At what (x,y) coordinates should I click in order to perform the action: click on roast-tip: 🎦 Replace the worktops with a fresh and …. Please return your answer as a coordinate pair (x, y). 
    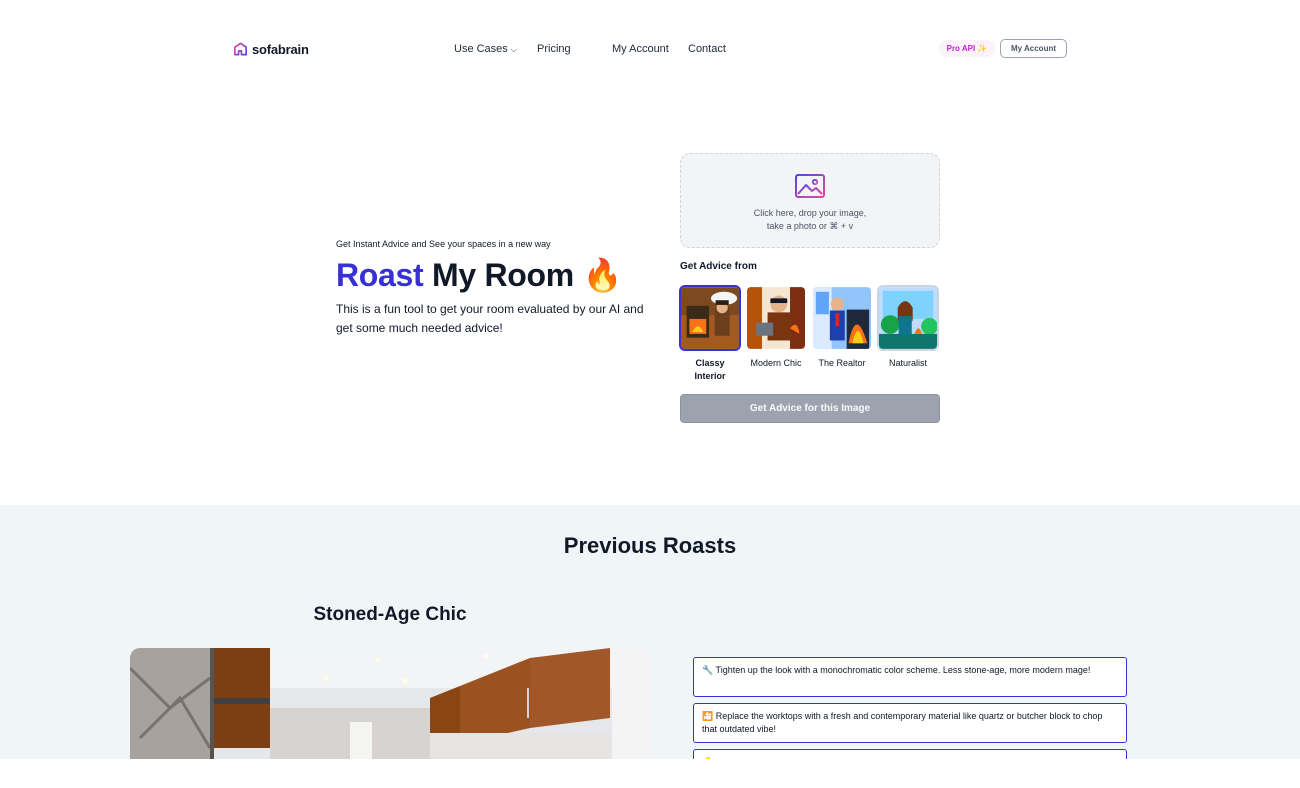
    Looking at the image, I should click on (910, 723).